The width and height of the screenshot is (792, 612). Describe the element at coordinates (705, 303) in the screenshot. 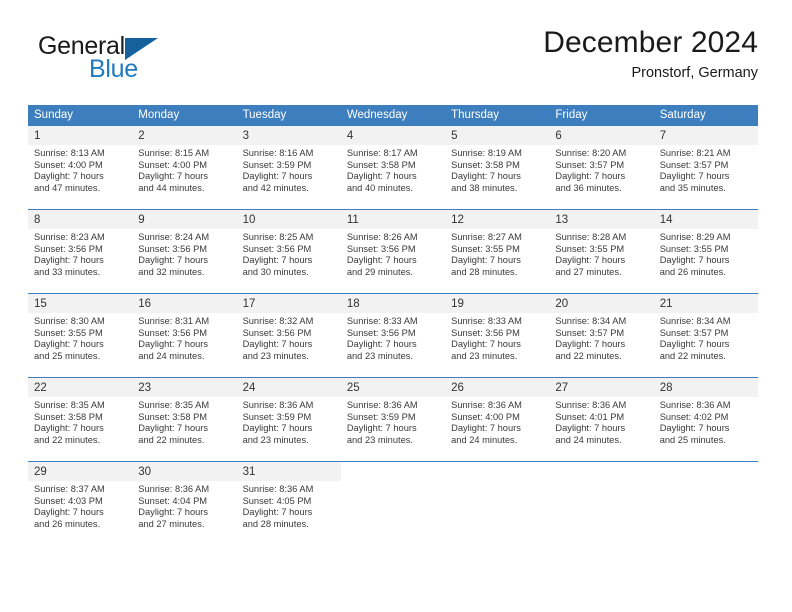

I see `day-number: 21` at that location.